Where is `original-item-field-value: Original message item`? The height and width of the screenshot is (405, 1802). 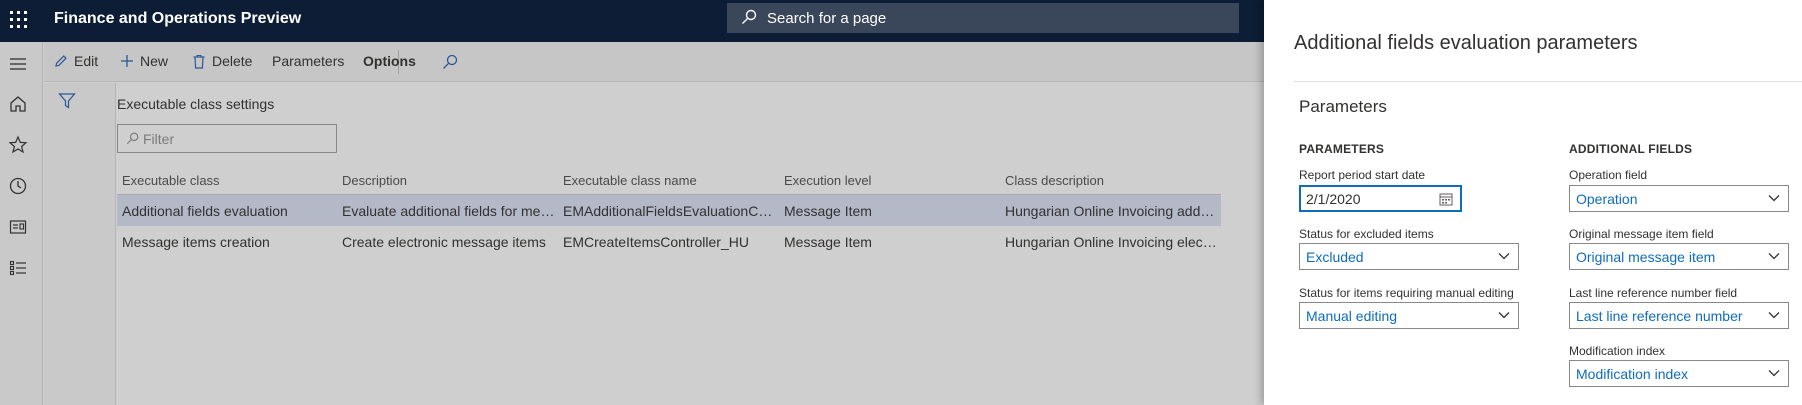
original-item-field-value: Original message item is located at coordinates (1646, 257).